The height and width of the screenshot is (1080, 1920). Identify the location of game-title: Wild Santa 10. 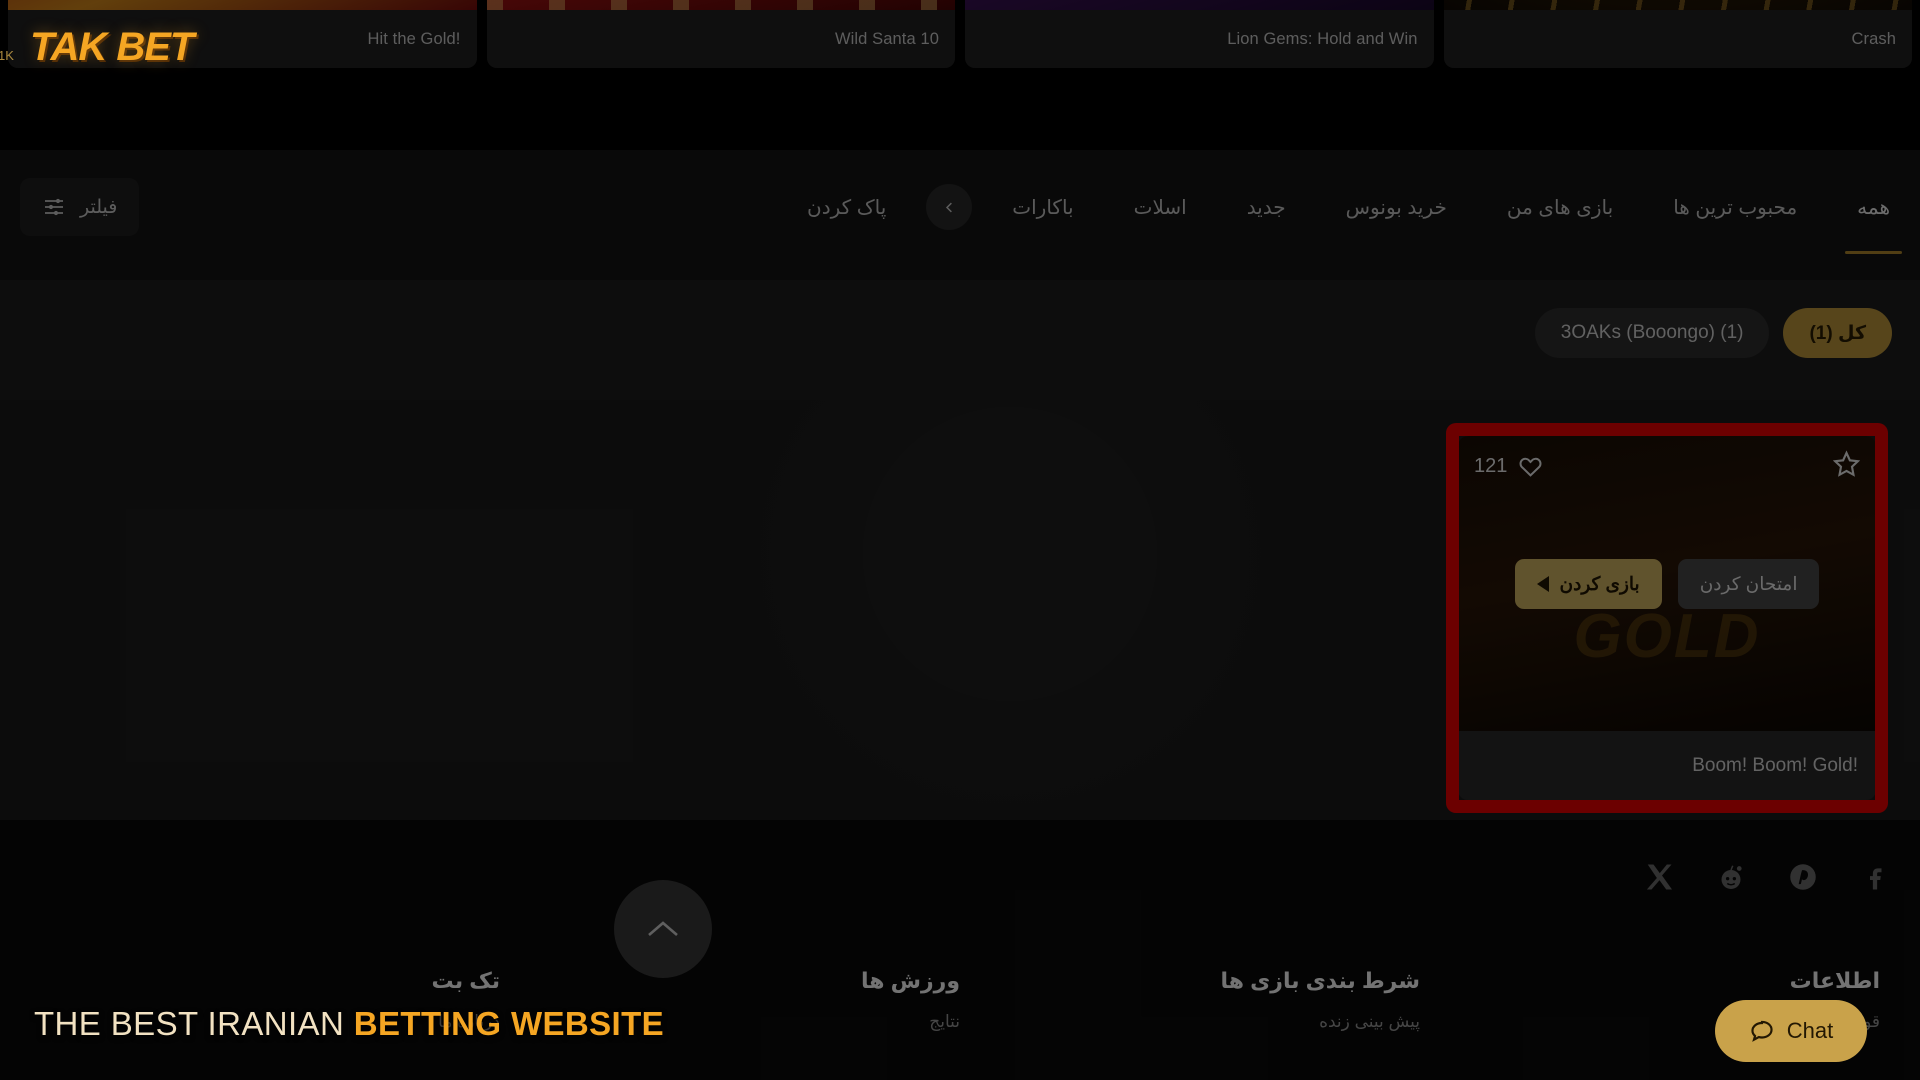
(886, 38).